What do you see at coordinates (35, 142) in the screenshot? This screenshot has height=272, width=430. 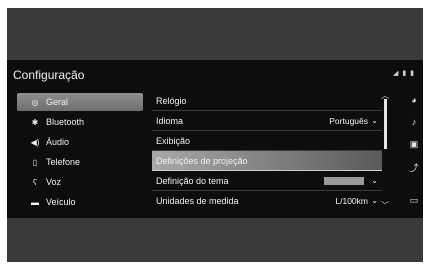 I see `speaker-icon: ◀)` at bounding box center [35, 142].